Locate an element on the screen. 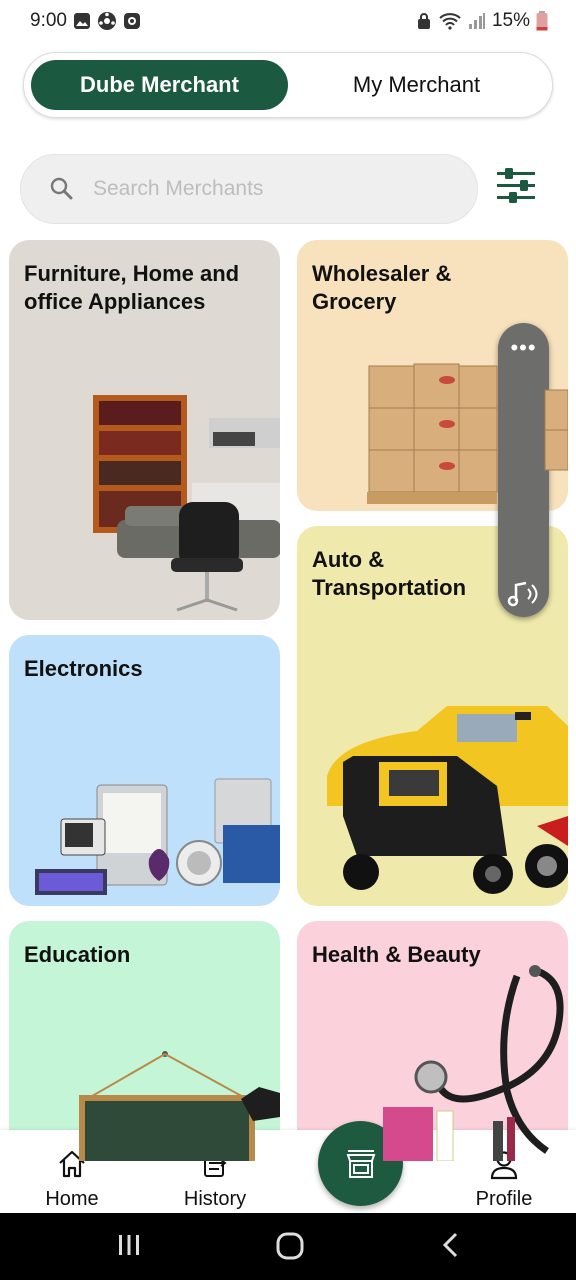 The width and height of the screenshot is (576, 1280). home-system-icon is located at coordinates (290, 1246).